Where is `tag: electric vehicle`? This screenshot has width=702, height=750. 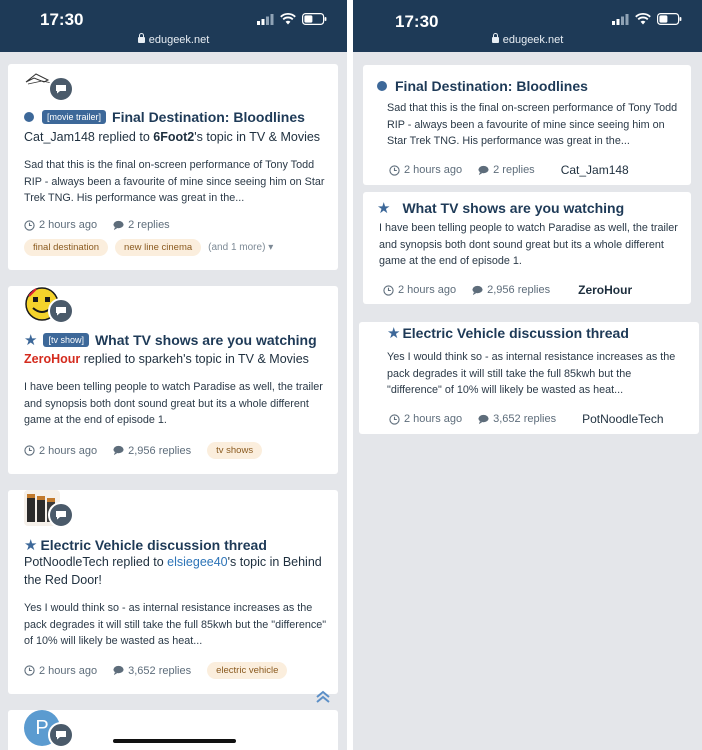 tag: electric vehicle is located at coordinates (247, 670).